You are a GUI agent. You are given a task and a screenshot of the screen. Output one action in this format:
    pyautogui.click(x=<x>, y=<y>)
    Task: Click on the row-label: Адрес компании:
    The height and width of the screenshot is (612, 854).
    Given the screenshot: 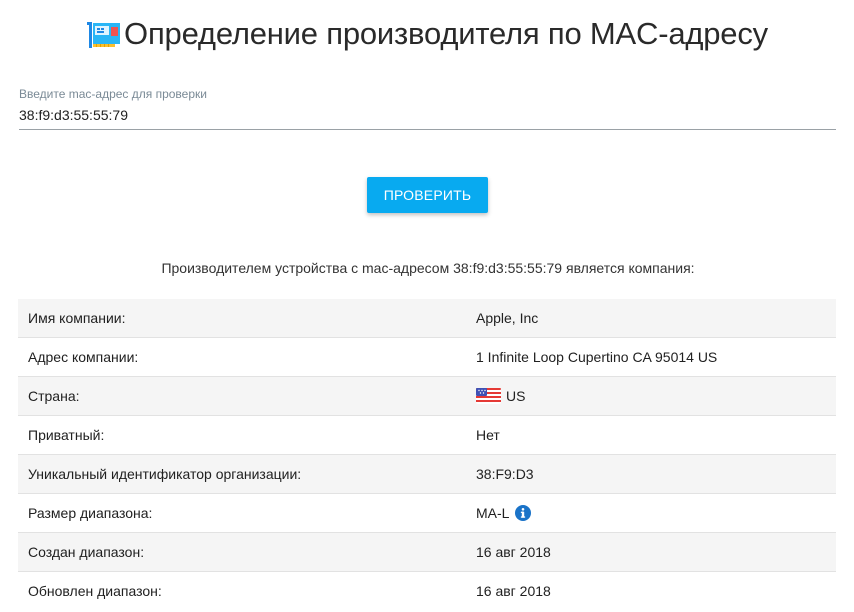 What is the action you would take?
    pyautogui.click(x=242, y=357)
    